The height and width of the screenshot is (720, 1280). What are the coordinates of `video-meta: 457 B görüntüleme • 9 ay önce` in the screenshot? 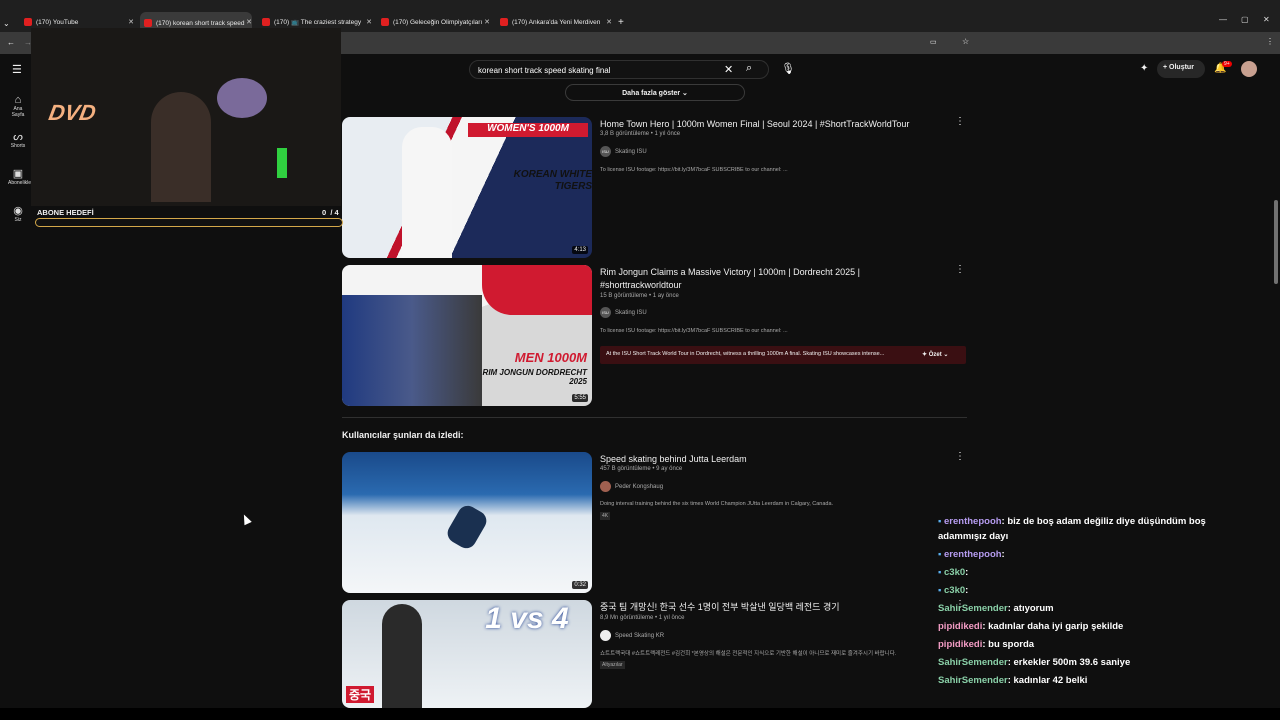 It's located at (641, 469).